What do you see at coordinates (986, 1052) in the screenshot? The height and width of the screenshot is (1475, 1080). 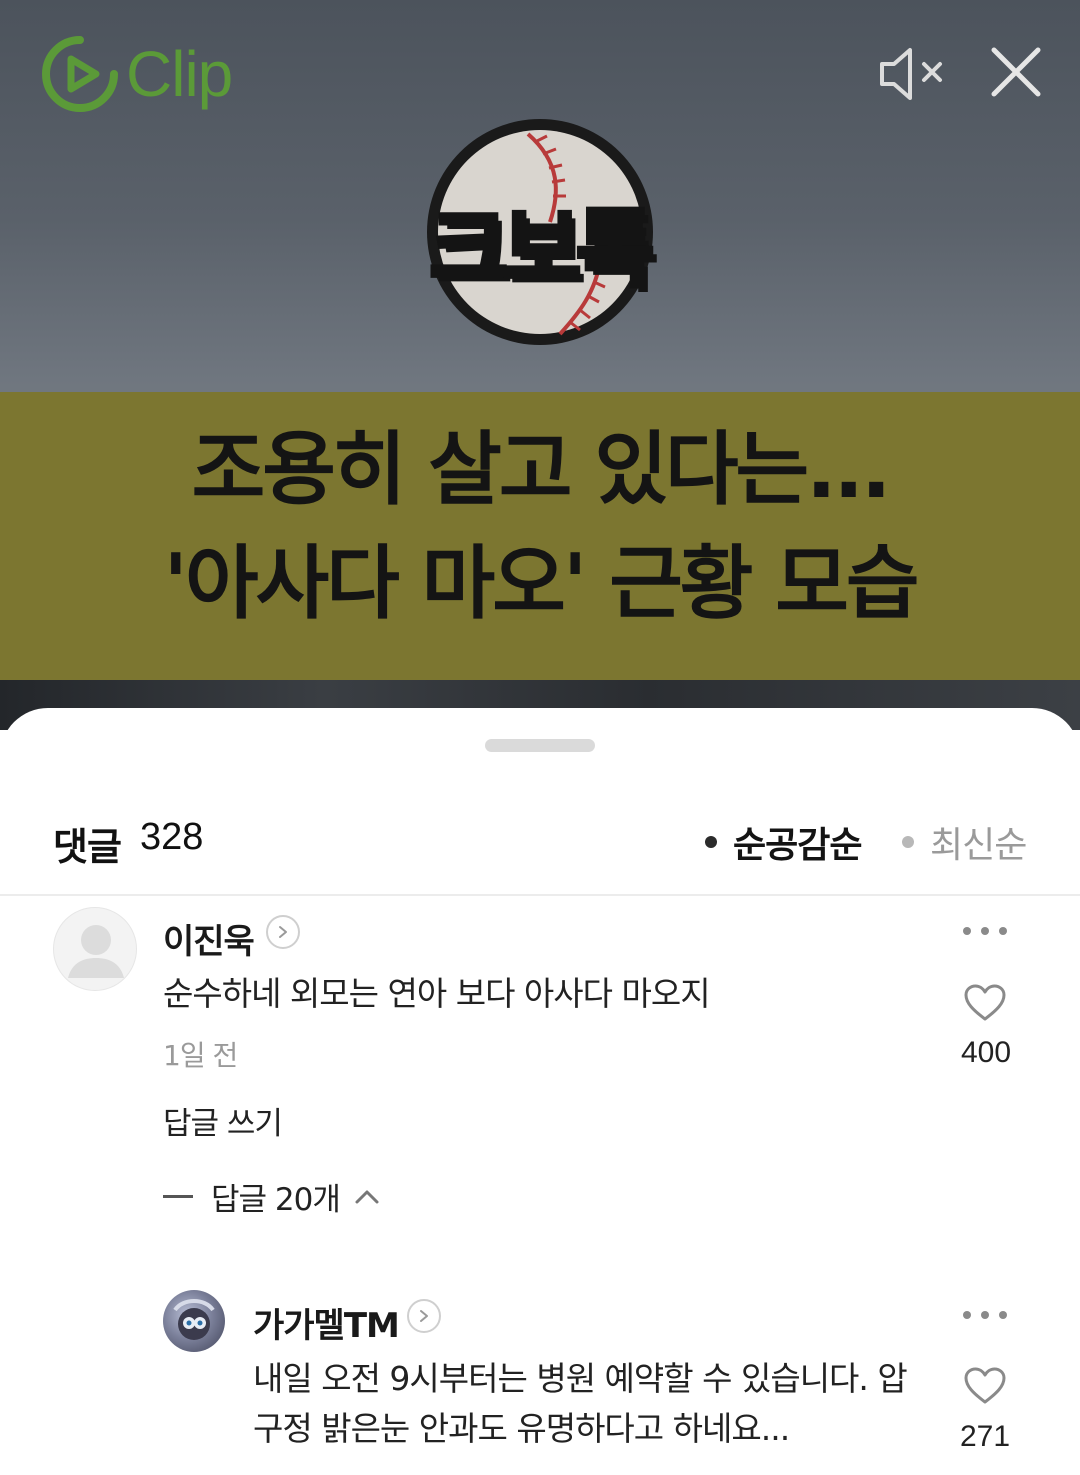 I see `like-count: 400` at bounding box center [986, 1052].